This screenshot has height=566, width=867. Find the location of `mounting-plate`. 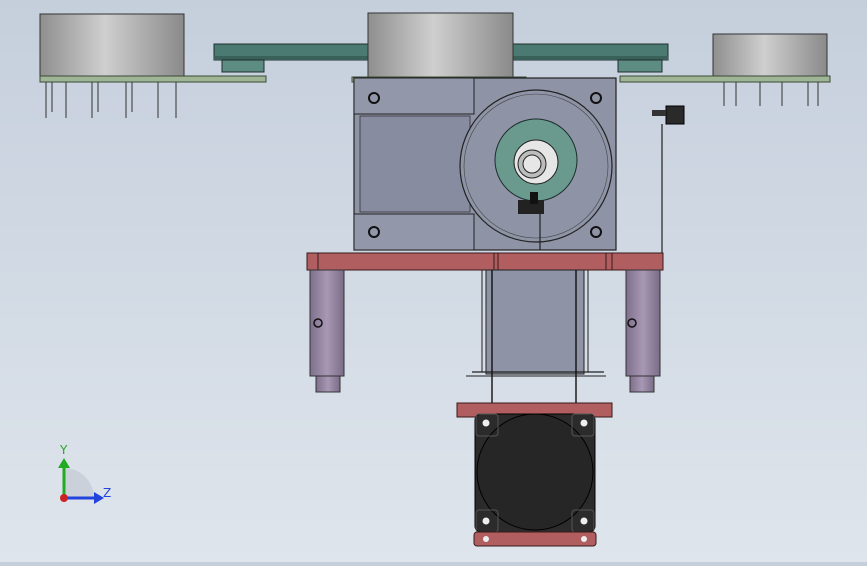

mounting-plate is located at coordinates (485, 261).